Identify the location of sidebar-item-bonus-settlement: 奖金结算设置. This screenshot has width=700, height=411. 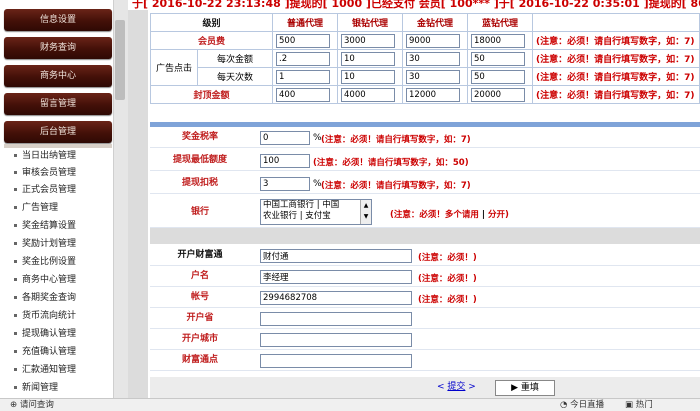
(45, 226).